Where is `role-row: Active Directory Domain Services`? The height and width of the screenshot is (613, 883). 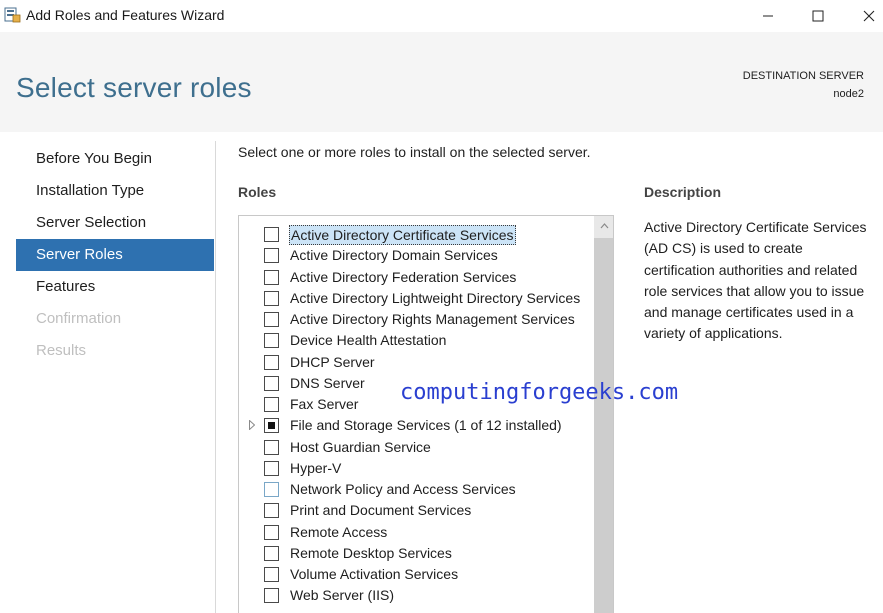
role-row: Active Directory Domain Services is located at coordinates (416, 255).